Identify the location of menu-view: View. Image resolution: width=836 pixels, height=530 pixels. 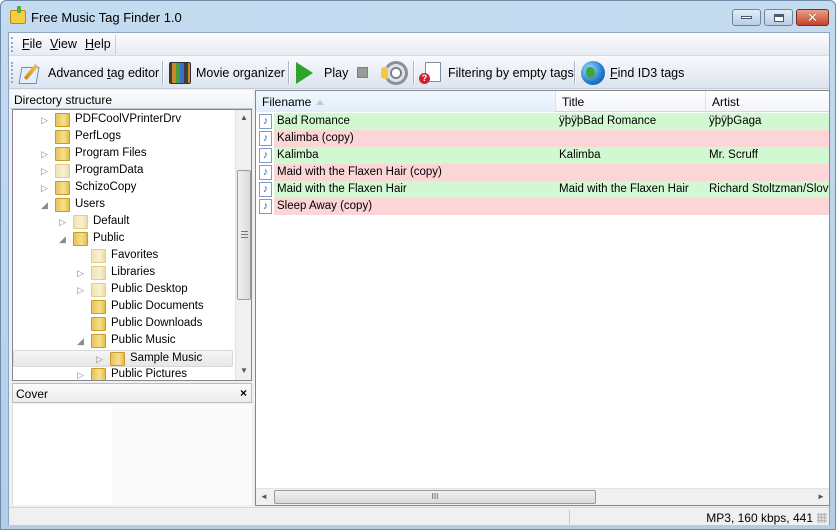
(63, 44).